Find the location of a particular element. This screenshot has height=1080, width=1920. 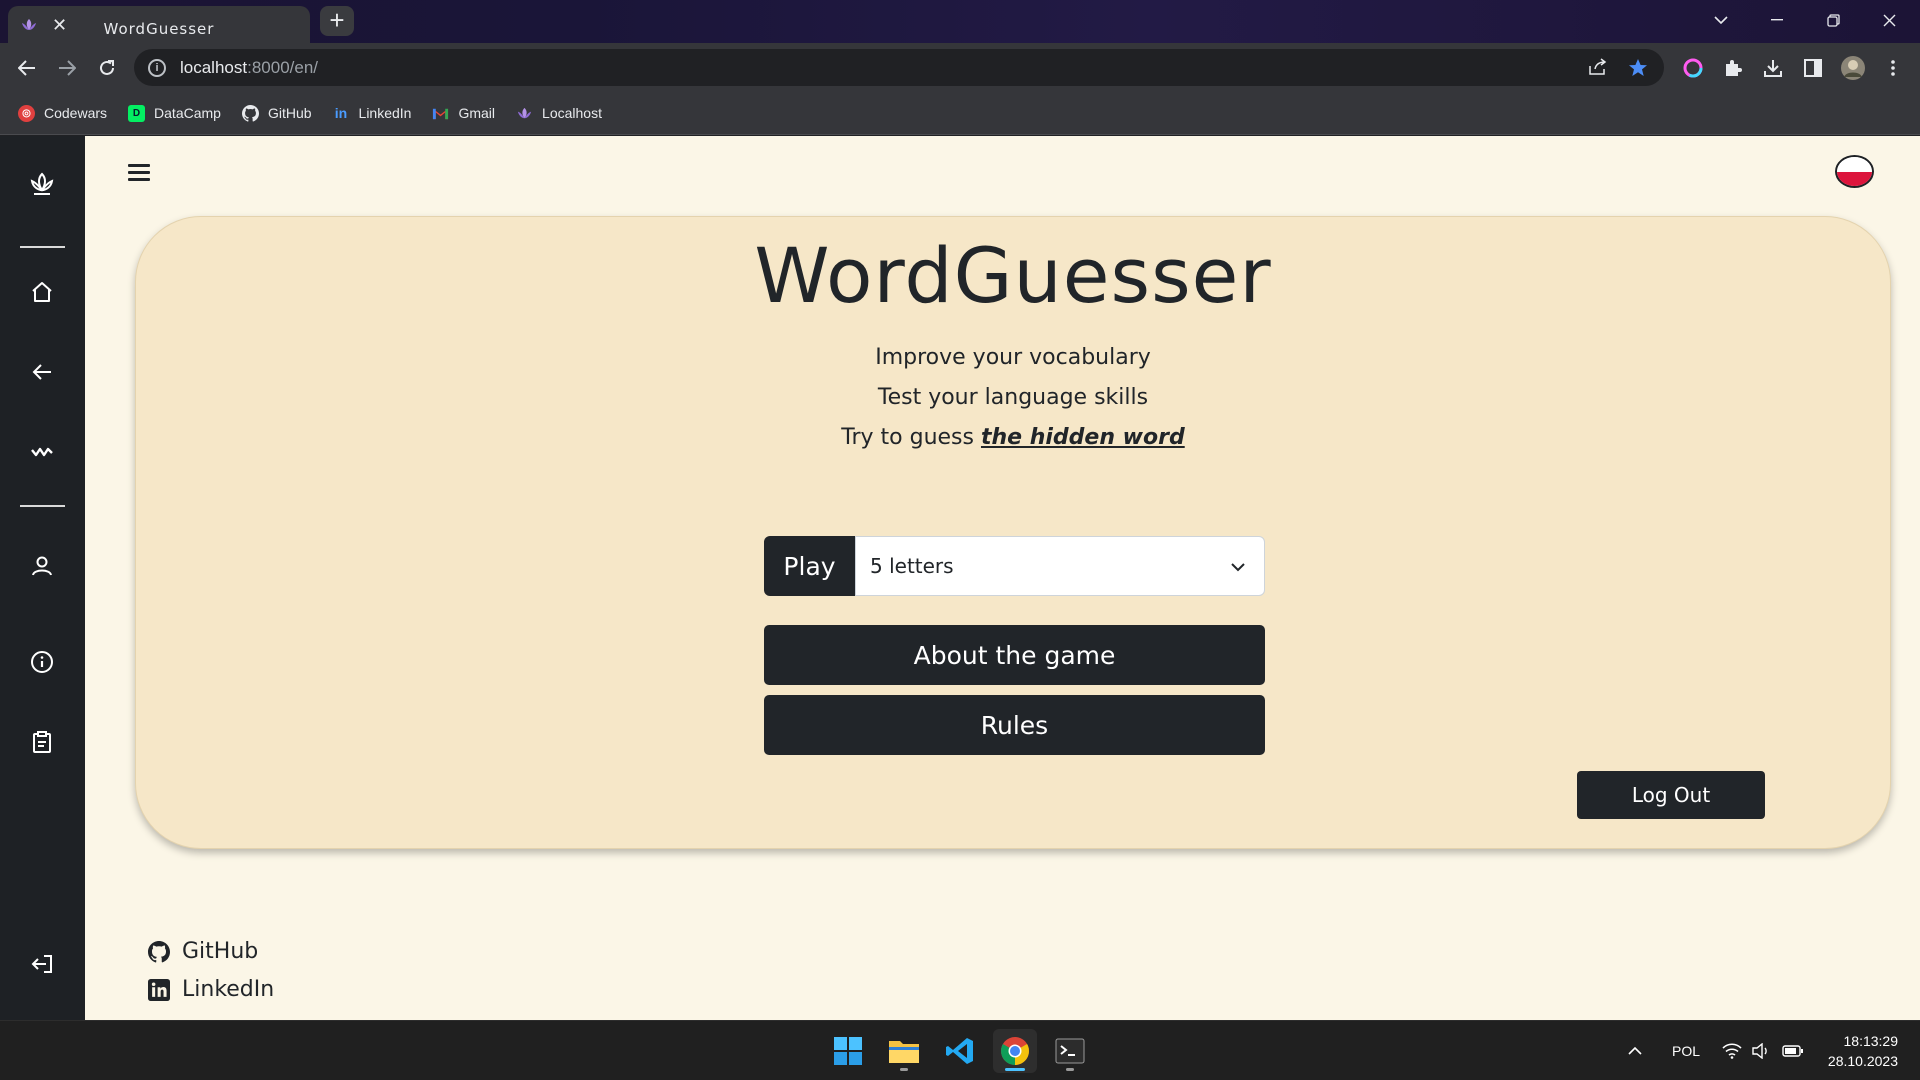

lotus-logo-icon is located at coordinates (42, 184).